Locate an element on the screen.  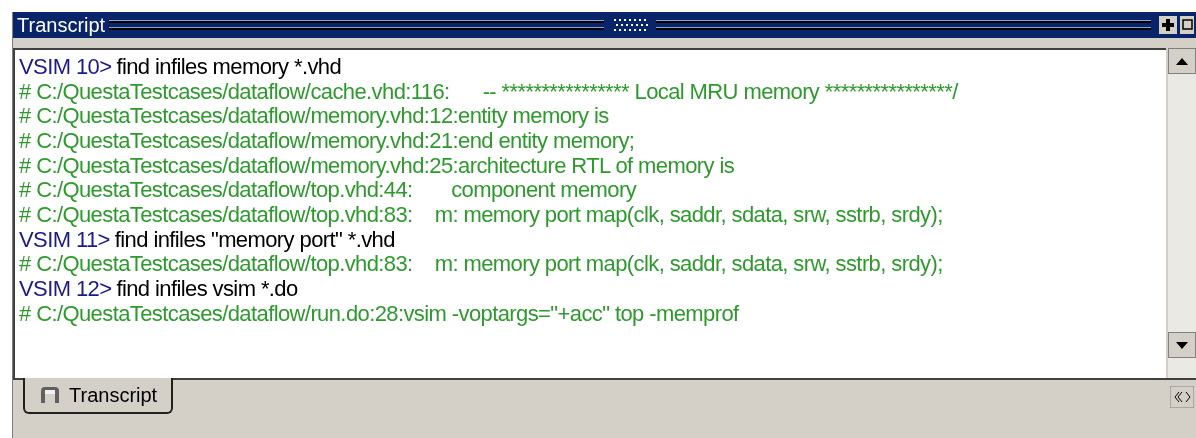
command-text: find infiles memory *.vhd is located at coordinates (229, 66).